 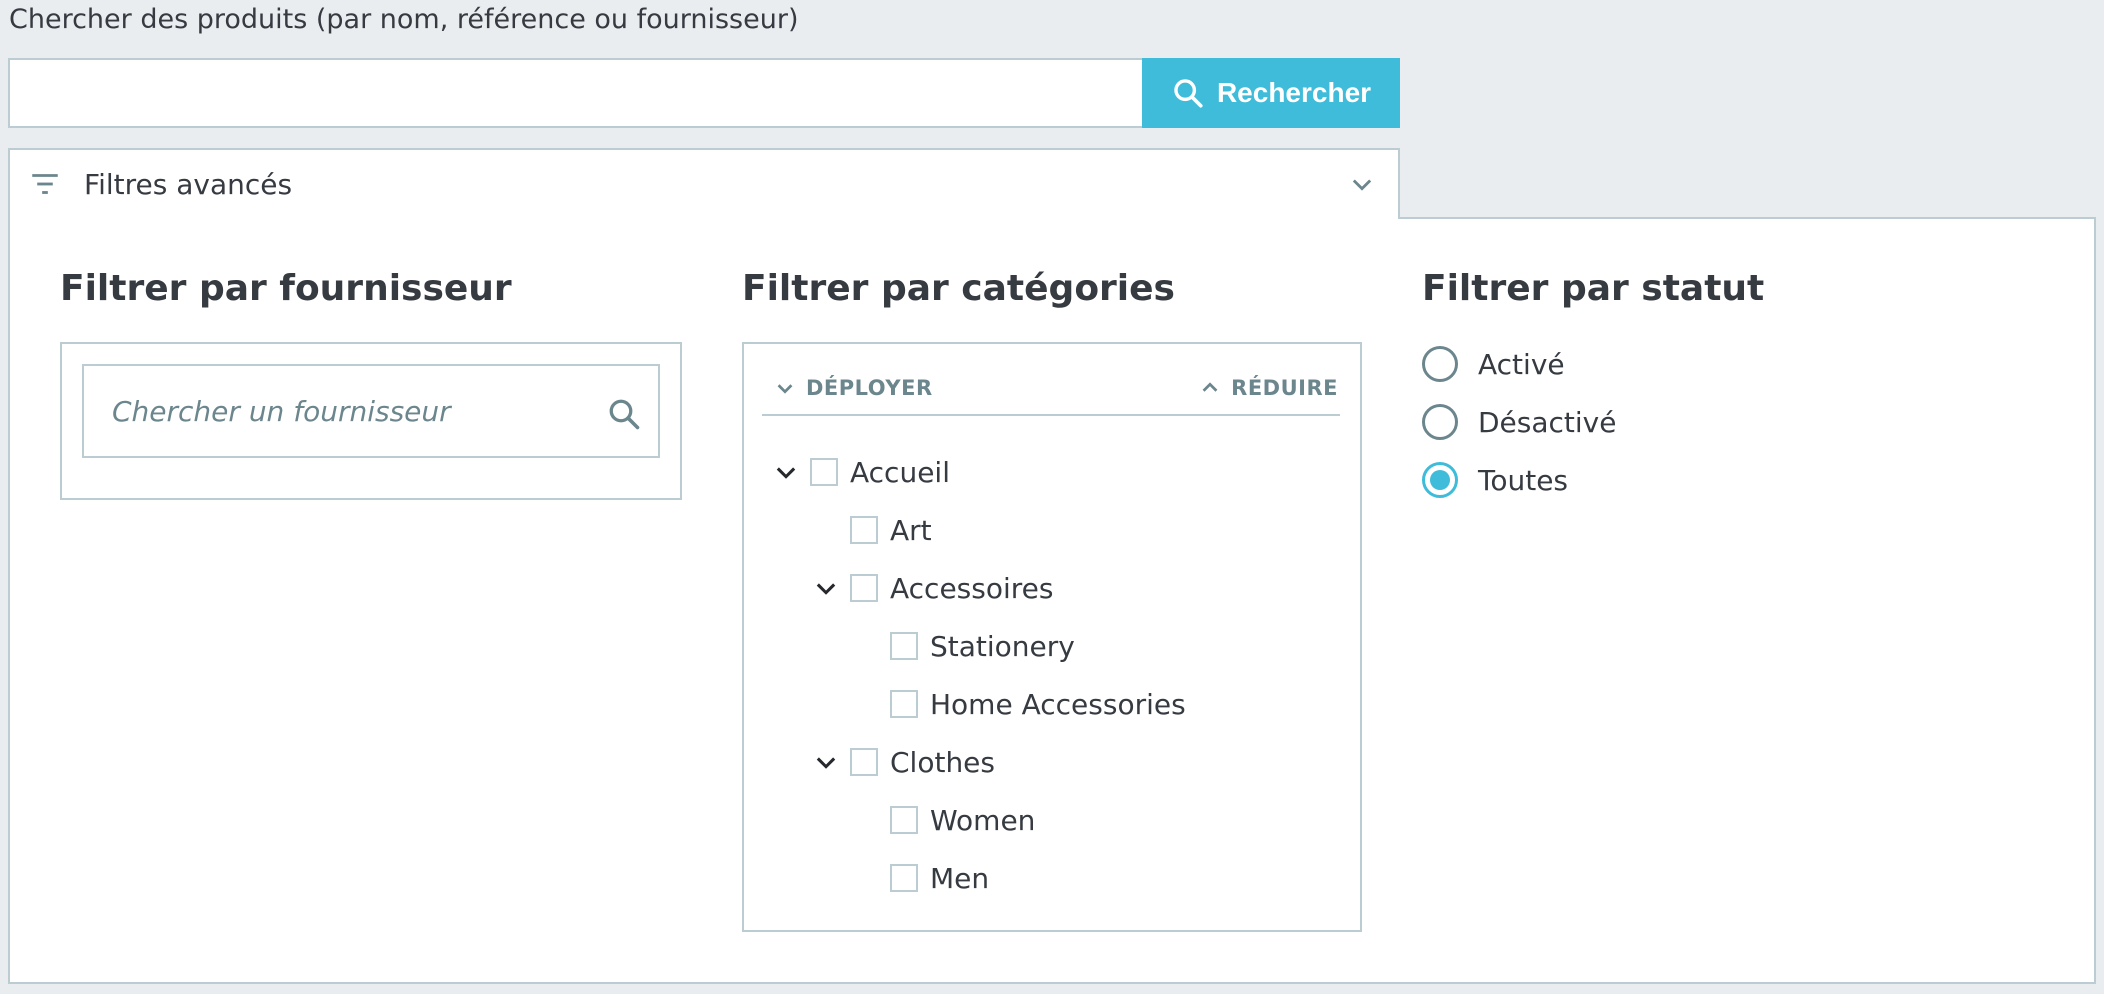 I want to click on supplier-search-input, so click(x=371, y=411).